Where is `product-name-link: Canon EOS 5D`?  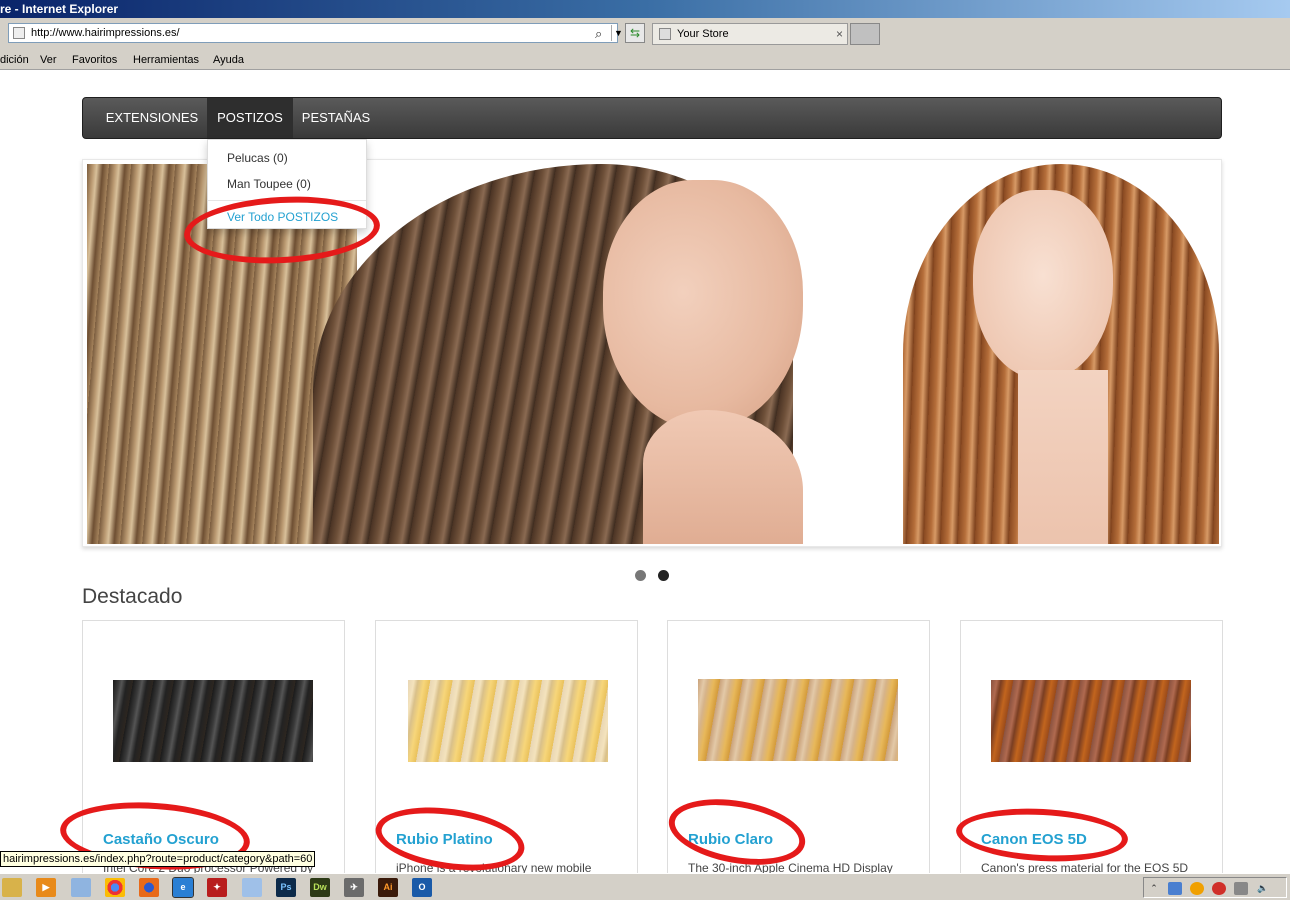
product-name-link: Canon EOS 5D is located at coordinates (1034, 839).